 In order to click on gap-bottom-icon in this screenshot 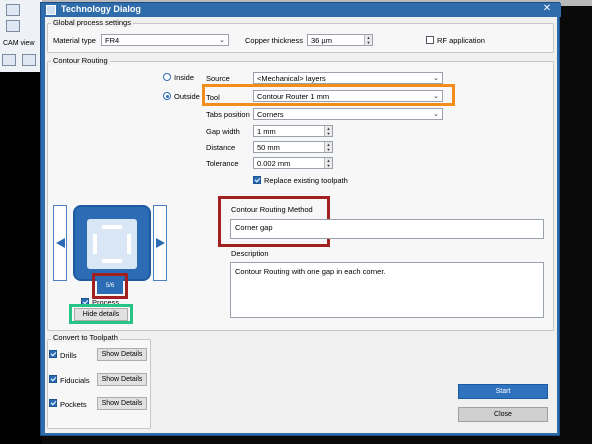, I will do `click(112, 261)`.